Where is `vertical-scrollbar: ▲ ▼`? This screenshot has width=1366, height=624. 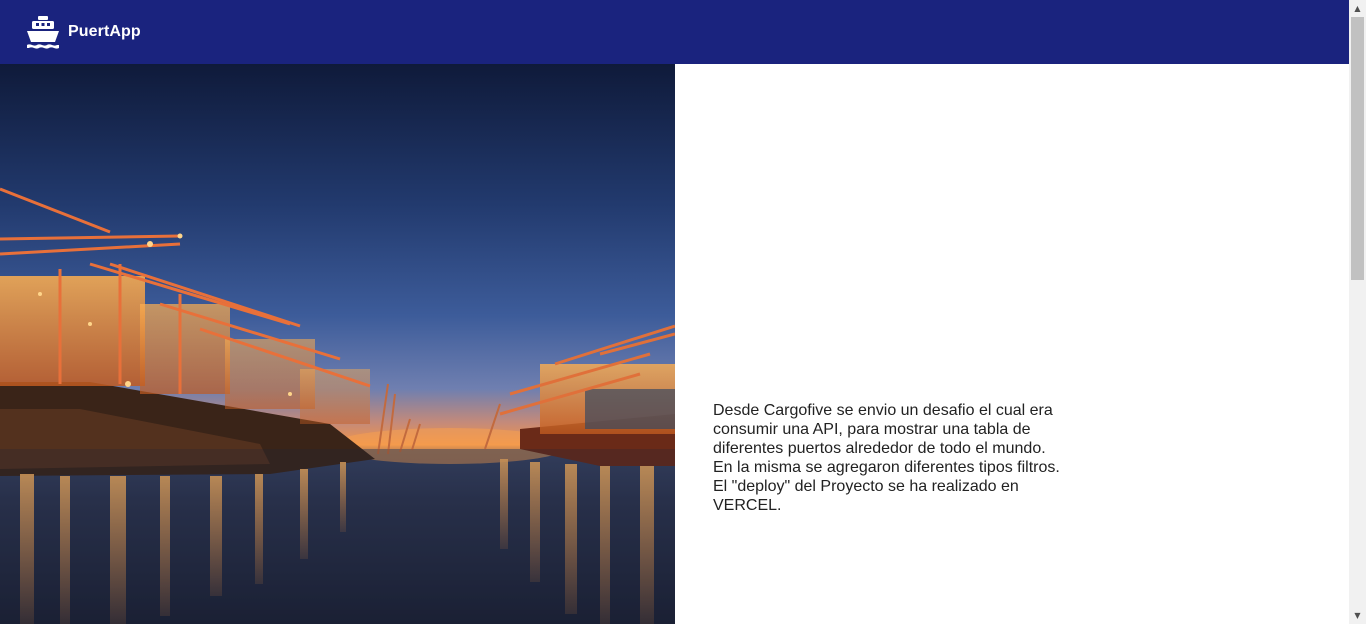 vertical-scrollbar: ▲ ▼ is located at coordinates (1357, 312).